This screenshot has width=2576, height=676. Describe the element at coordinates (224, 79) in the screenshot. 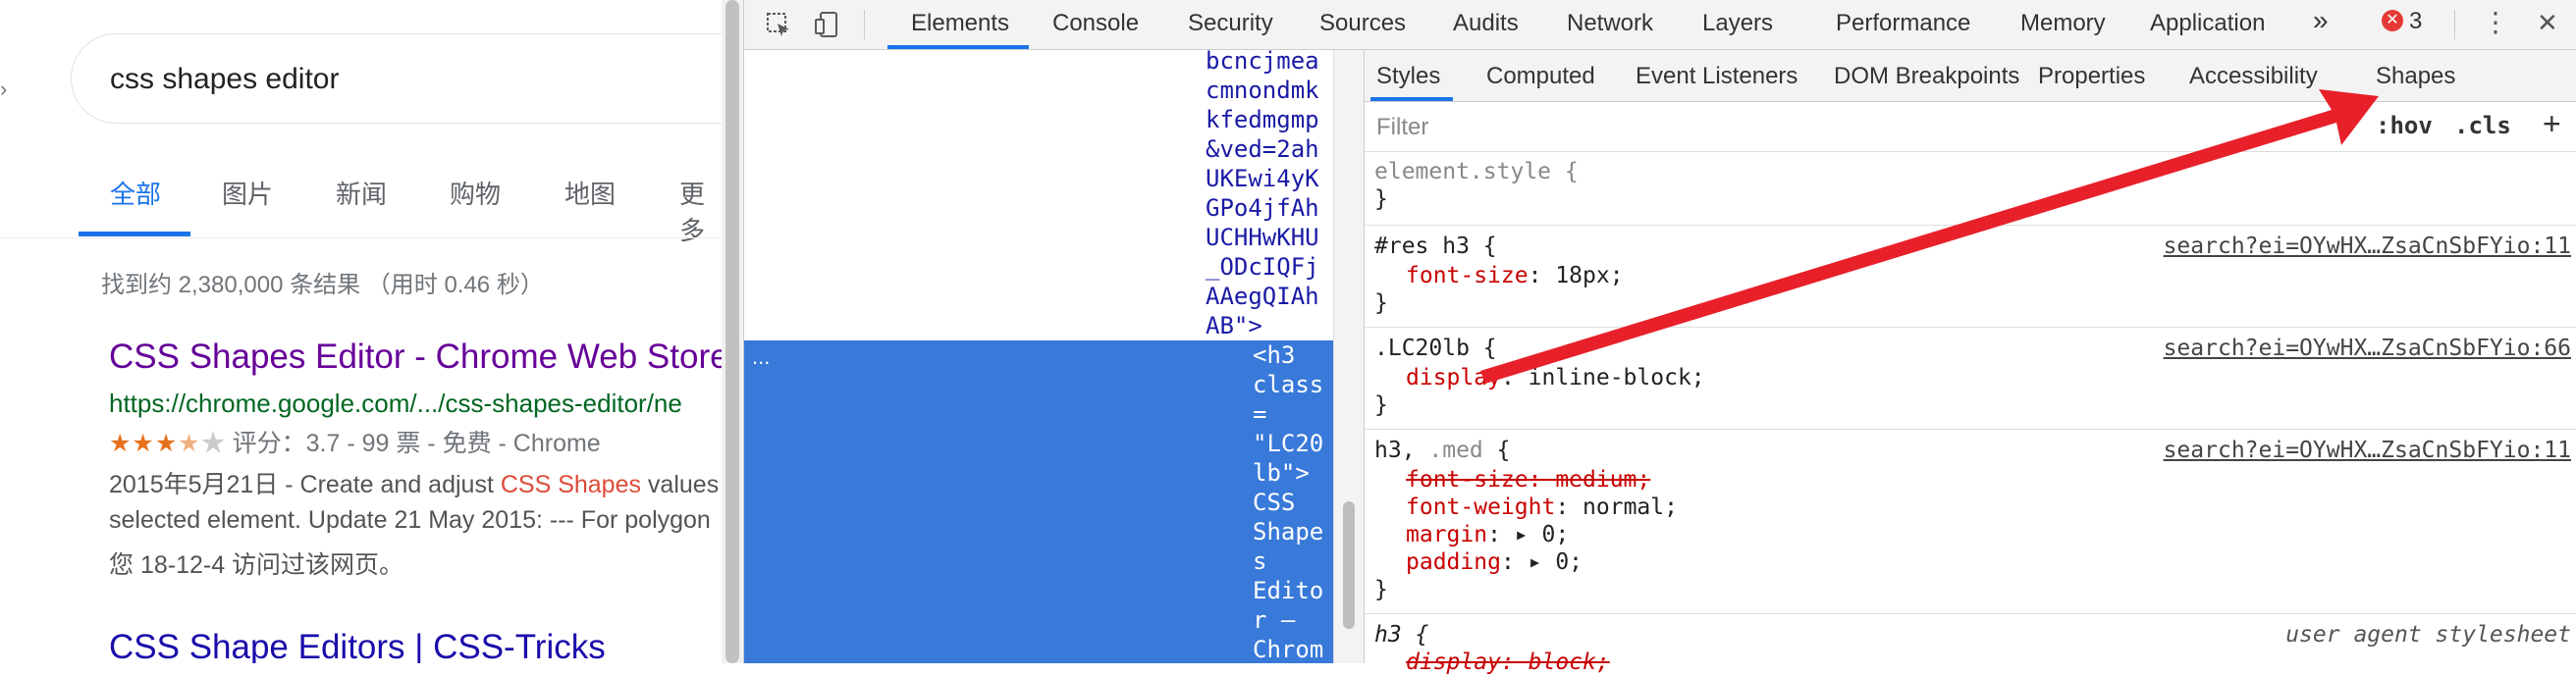

I see `search-input: css shapes editor` at that location.